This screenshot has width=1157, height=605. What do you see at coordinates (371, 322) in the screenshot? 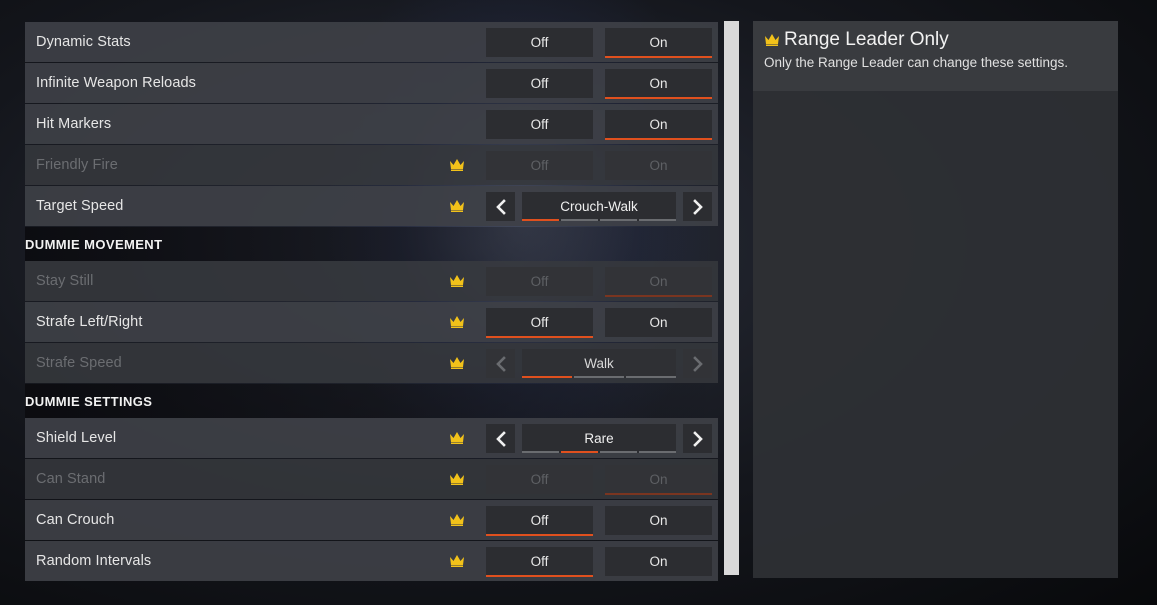
I see `setting-row-strafe-left-right: Strafe Left/Right Off On` at bounding box center [371, 322].